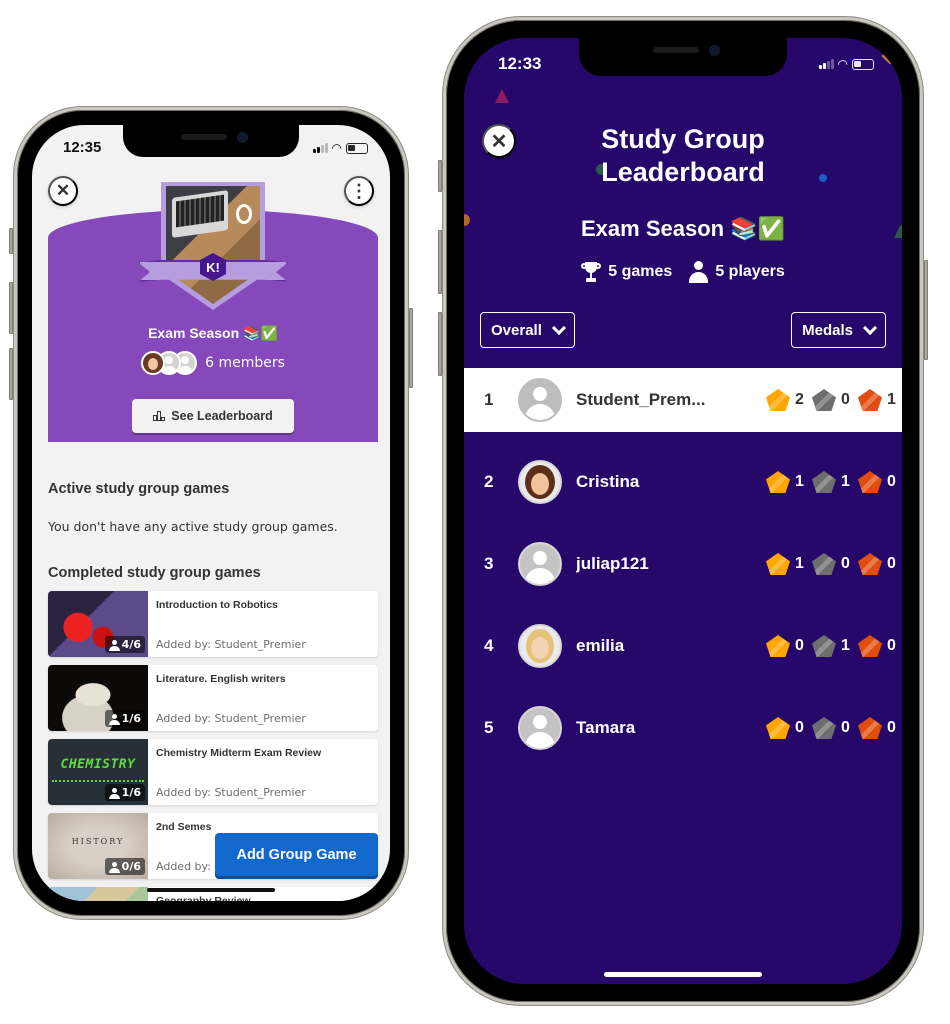 This screenshot has height=1024, width=950. What do you see at coordinates (785, 728) in the screenshot?
I see `gold-medal: 0` at bounding box center [785, 728].